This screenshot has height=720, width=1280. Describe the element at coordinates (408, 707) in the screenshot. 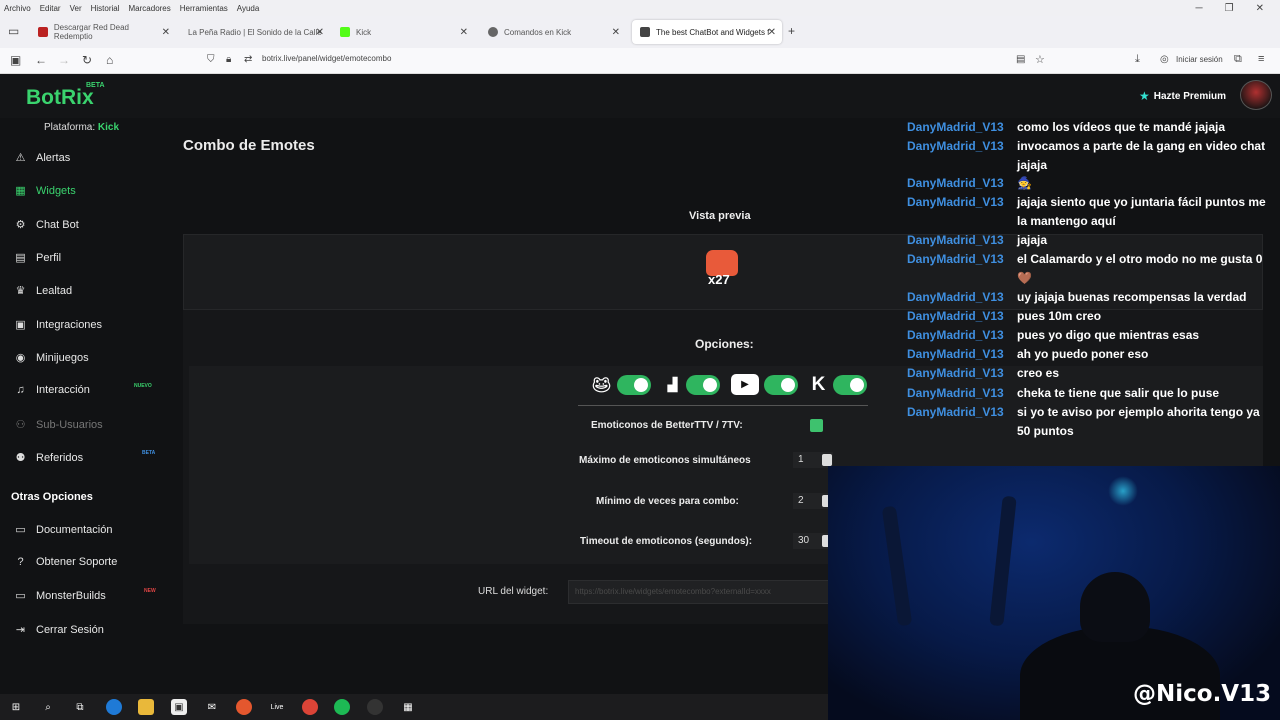

I see `calculator-icon: ▦` at that location.